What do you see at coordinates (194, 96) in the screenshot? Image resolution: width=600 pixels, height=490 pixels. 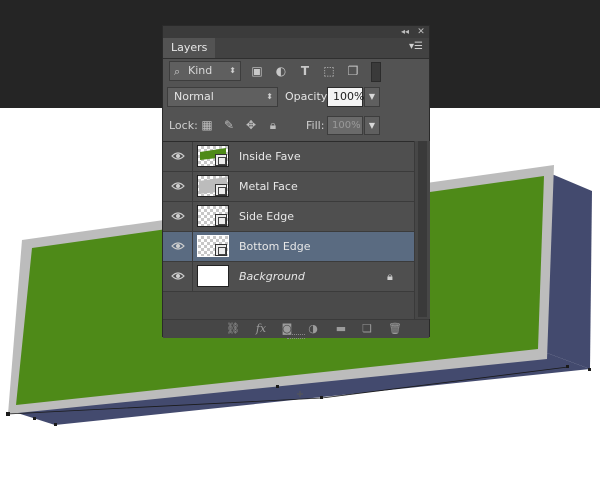 I see `blend-mode-value: Normal` at bounding box center [194, 96].